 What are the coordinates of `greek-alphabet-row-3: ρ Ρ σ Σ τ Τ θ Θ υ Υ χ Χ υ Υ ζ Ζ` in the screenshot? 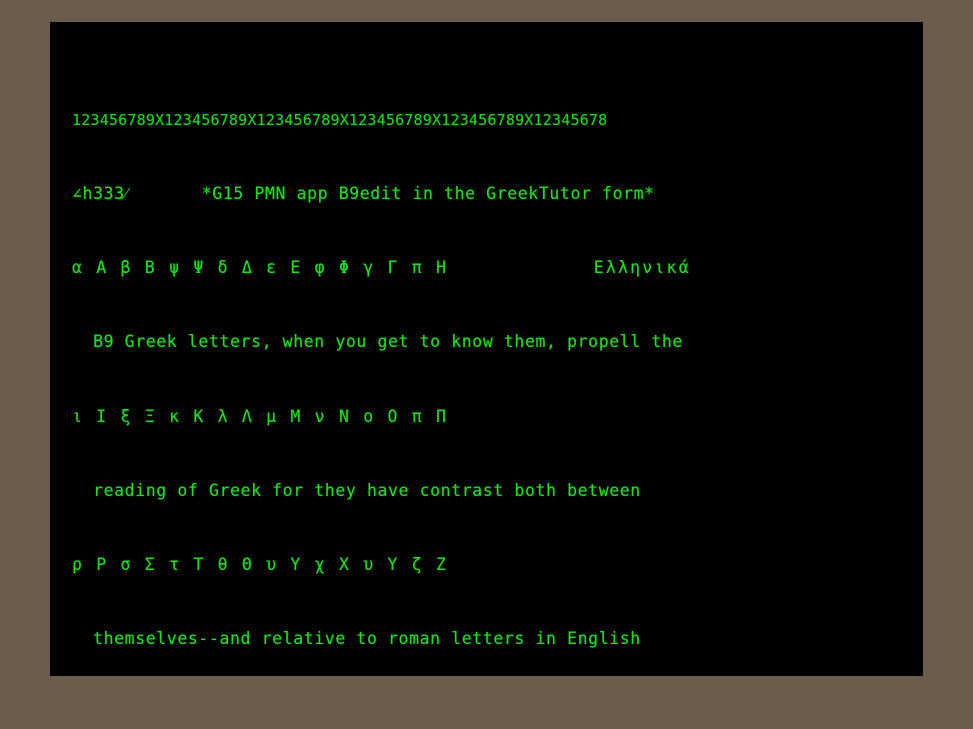 It's located at (260, 564).